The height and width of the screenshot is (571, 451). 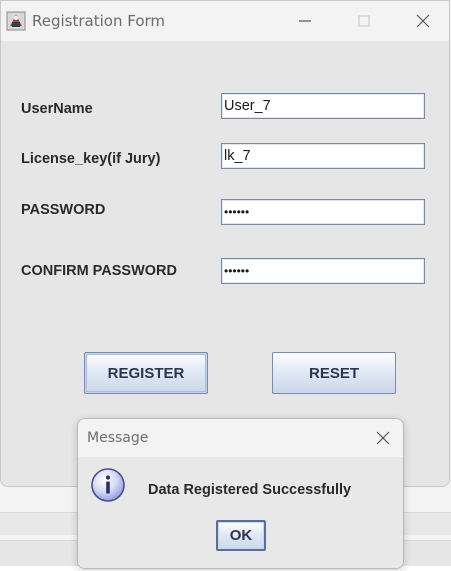 I want to click on dialog-title: Message, so click(x=118, y=438).